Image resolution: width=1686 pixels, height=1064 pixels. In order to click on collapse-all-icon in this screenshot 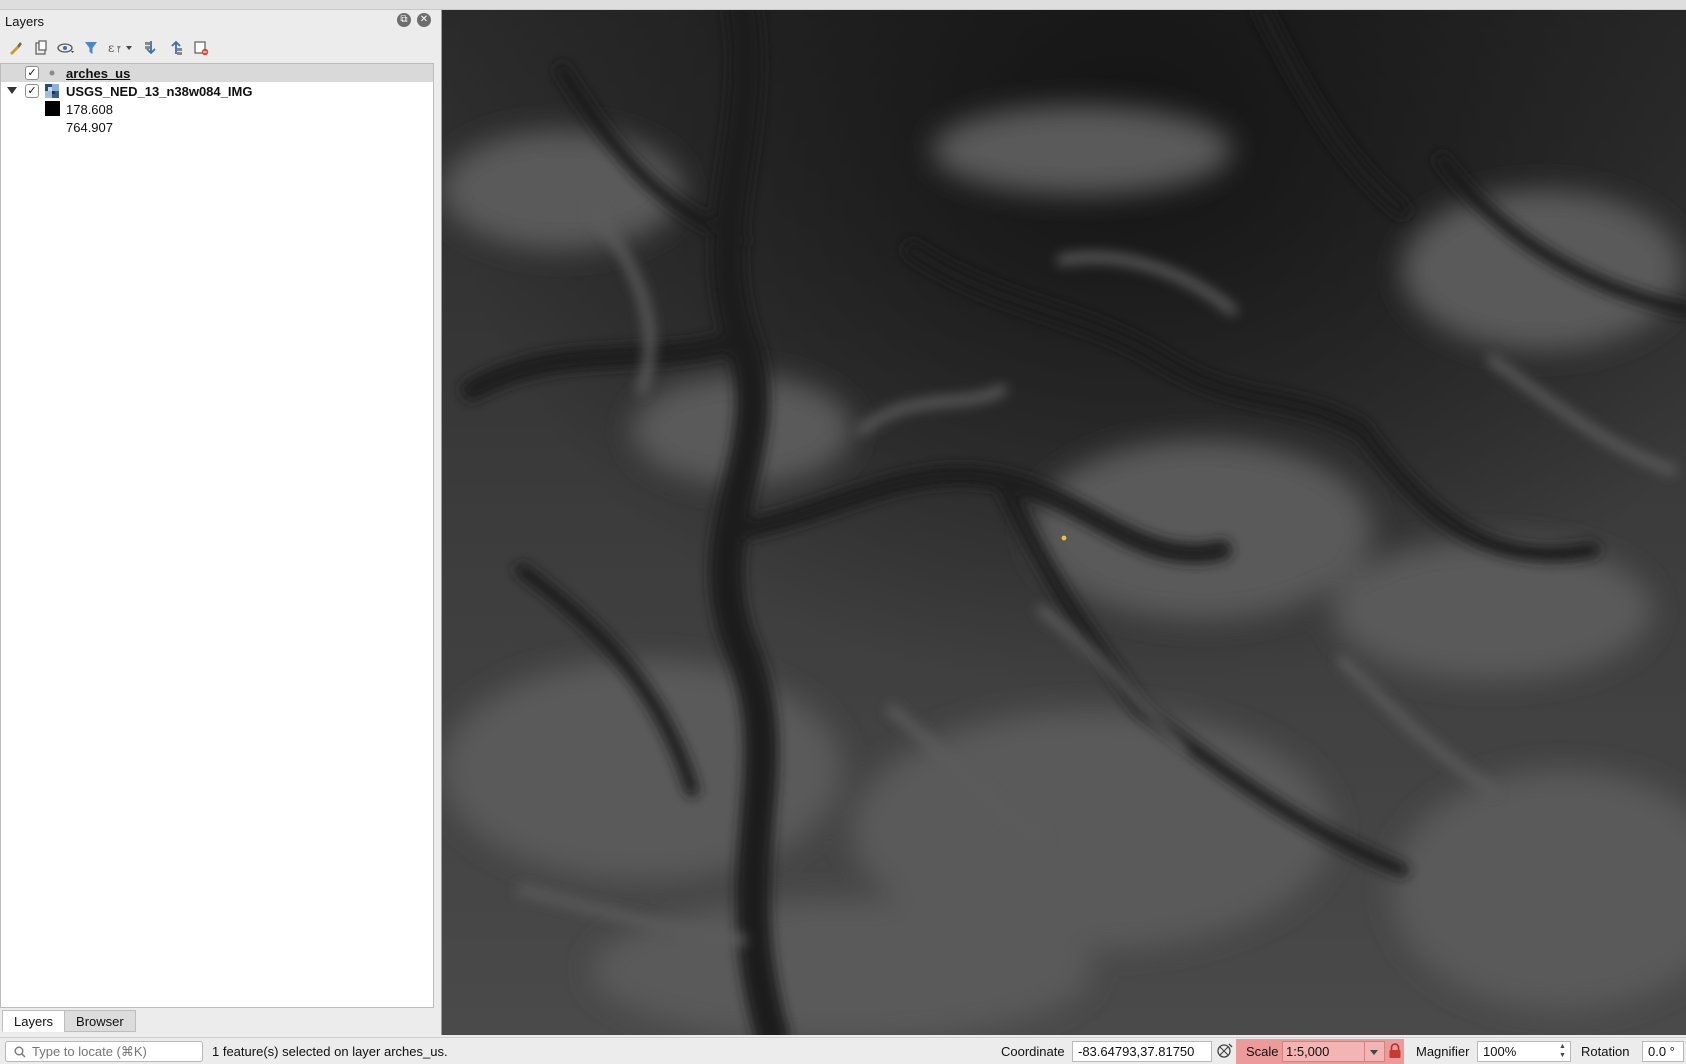, I will do `click(176, 48)`.